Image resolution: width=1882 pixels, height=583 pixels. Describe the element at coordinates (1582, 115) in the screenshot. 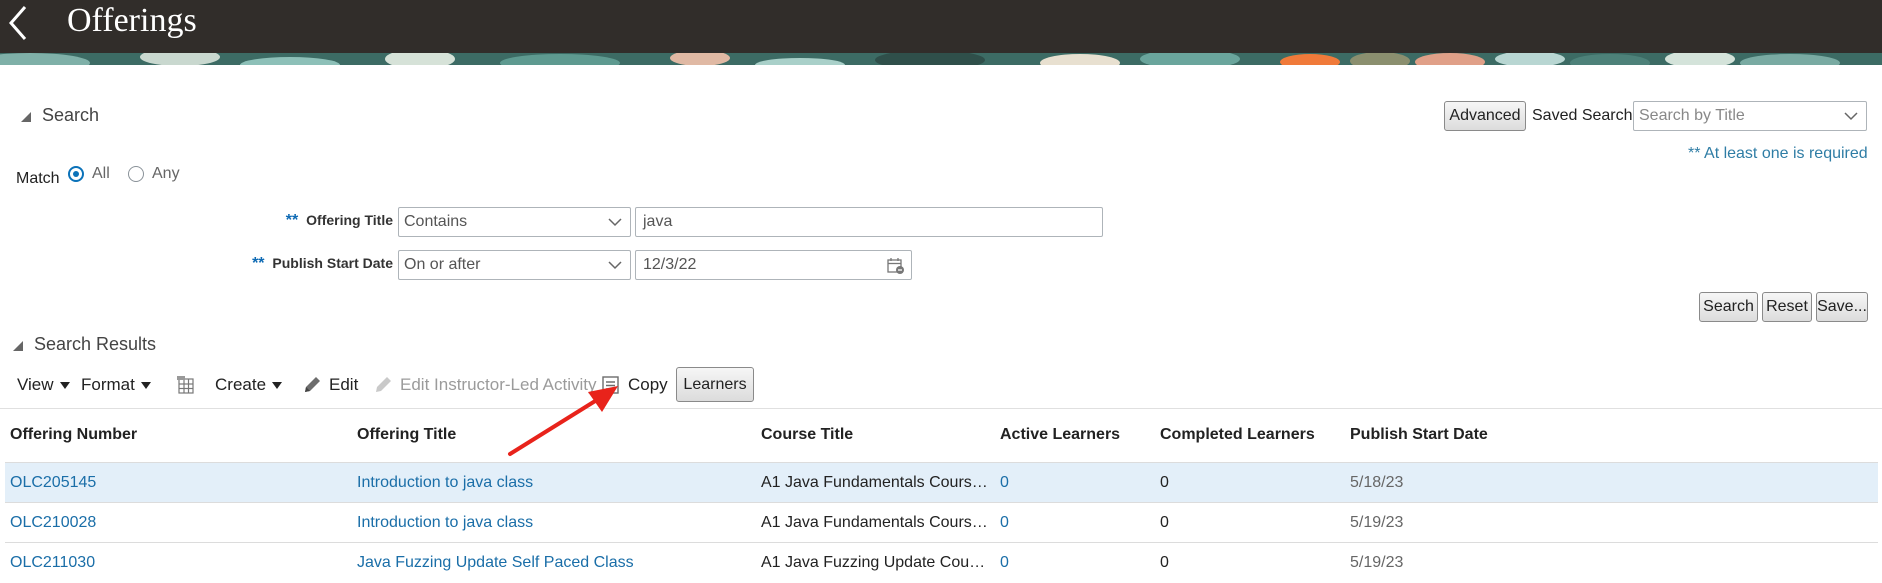

I see `saved-search-label: Saved Search` at that location.